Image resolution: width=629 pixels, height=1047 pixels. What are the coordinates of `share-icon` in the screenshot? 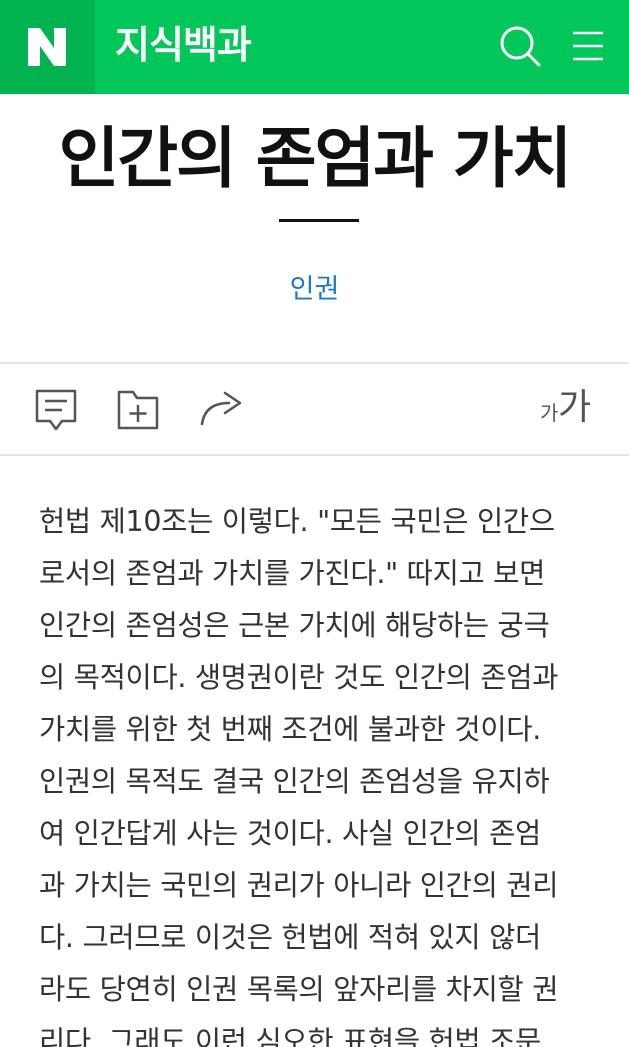 It's located at (221, 408).